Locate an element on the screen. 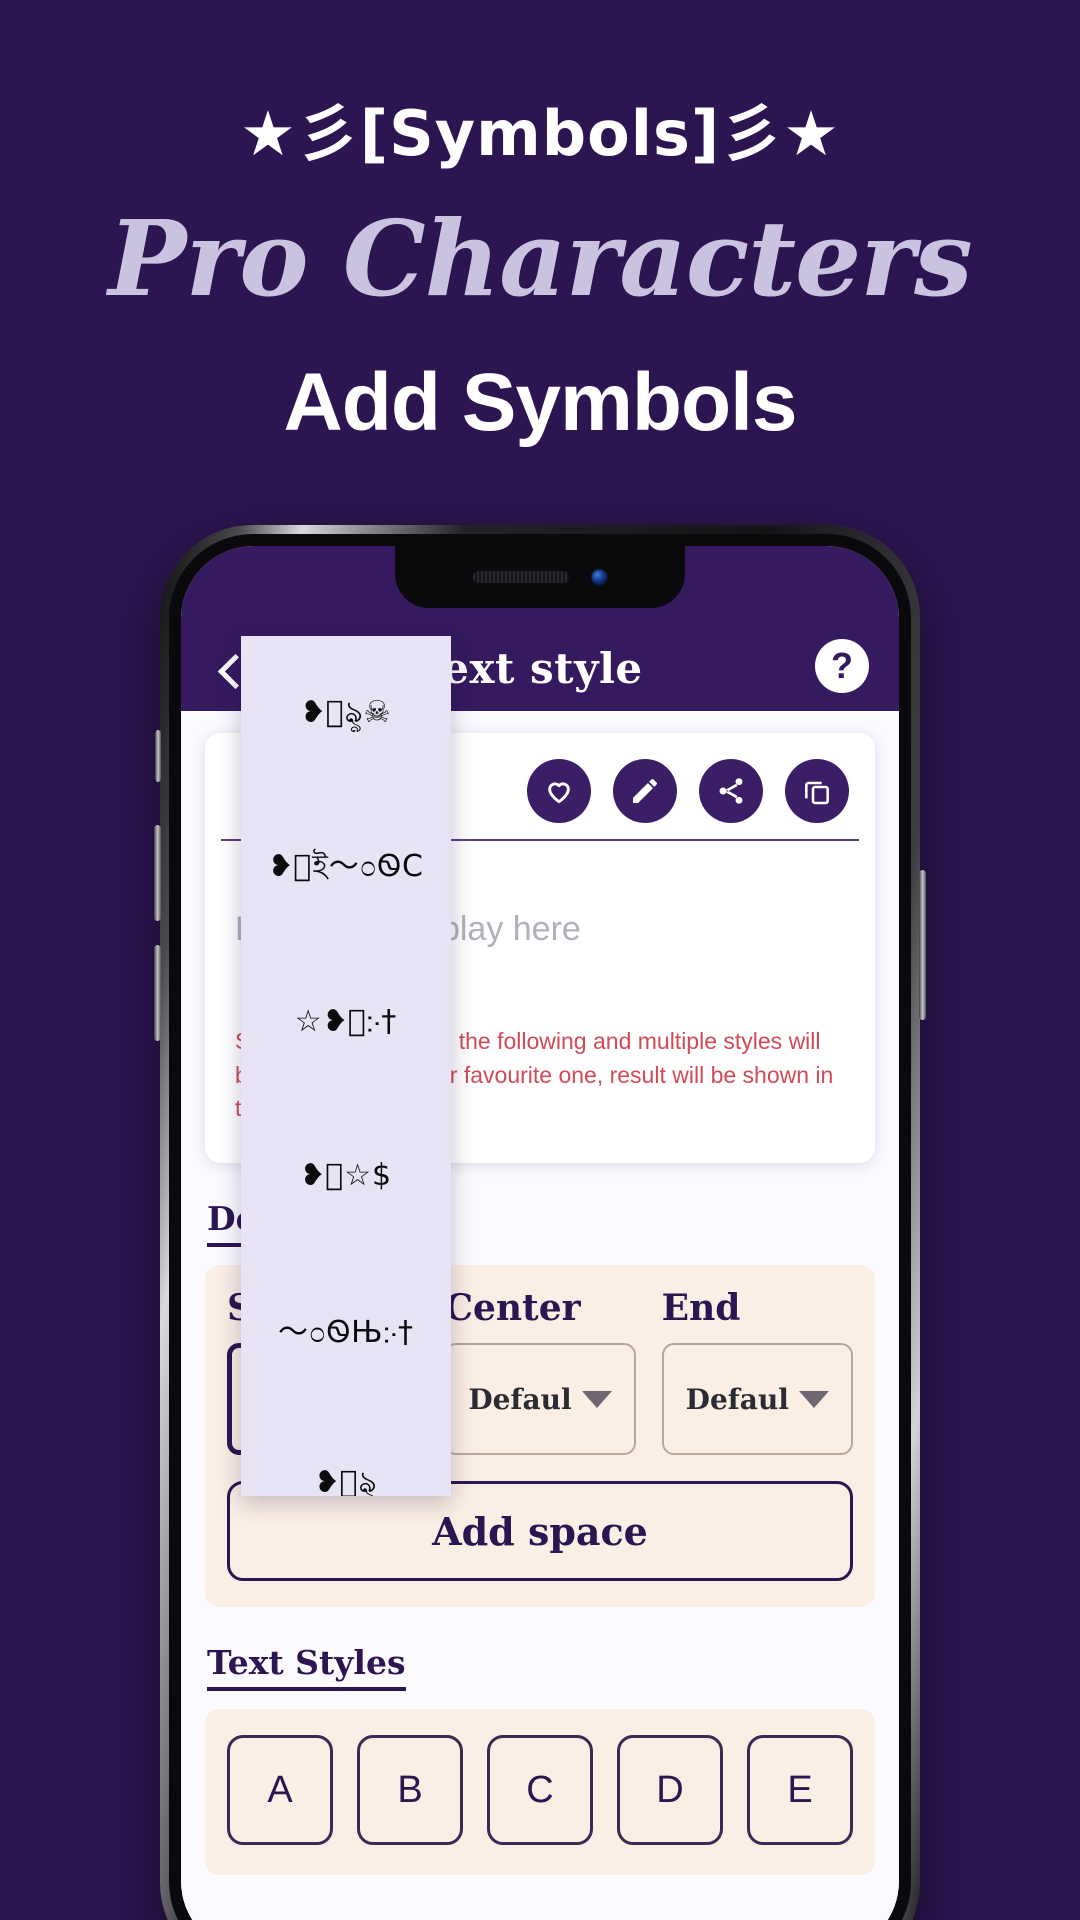  start-dropdown-options-overlay: ❥᭄ৡ☠ ❥᭄ই〜೦ᏫC ☆❥᭄჻† ❥᭄☆$ 〜೦ᏫЊ჻† ❥᭄ৡ · is located at coordinates (346, 1066).